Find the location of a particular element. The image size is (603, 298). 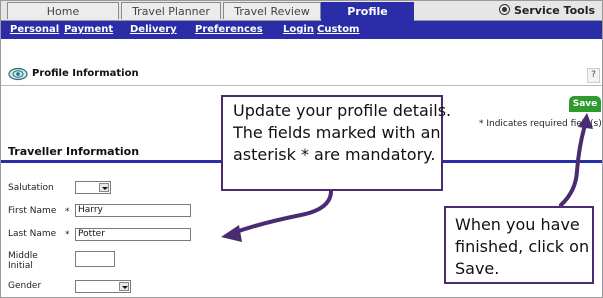

arrowhead-to-save is located at coordinates (585, 121).